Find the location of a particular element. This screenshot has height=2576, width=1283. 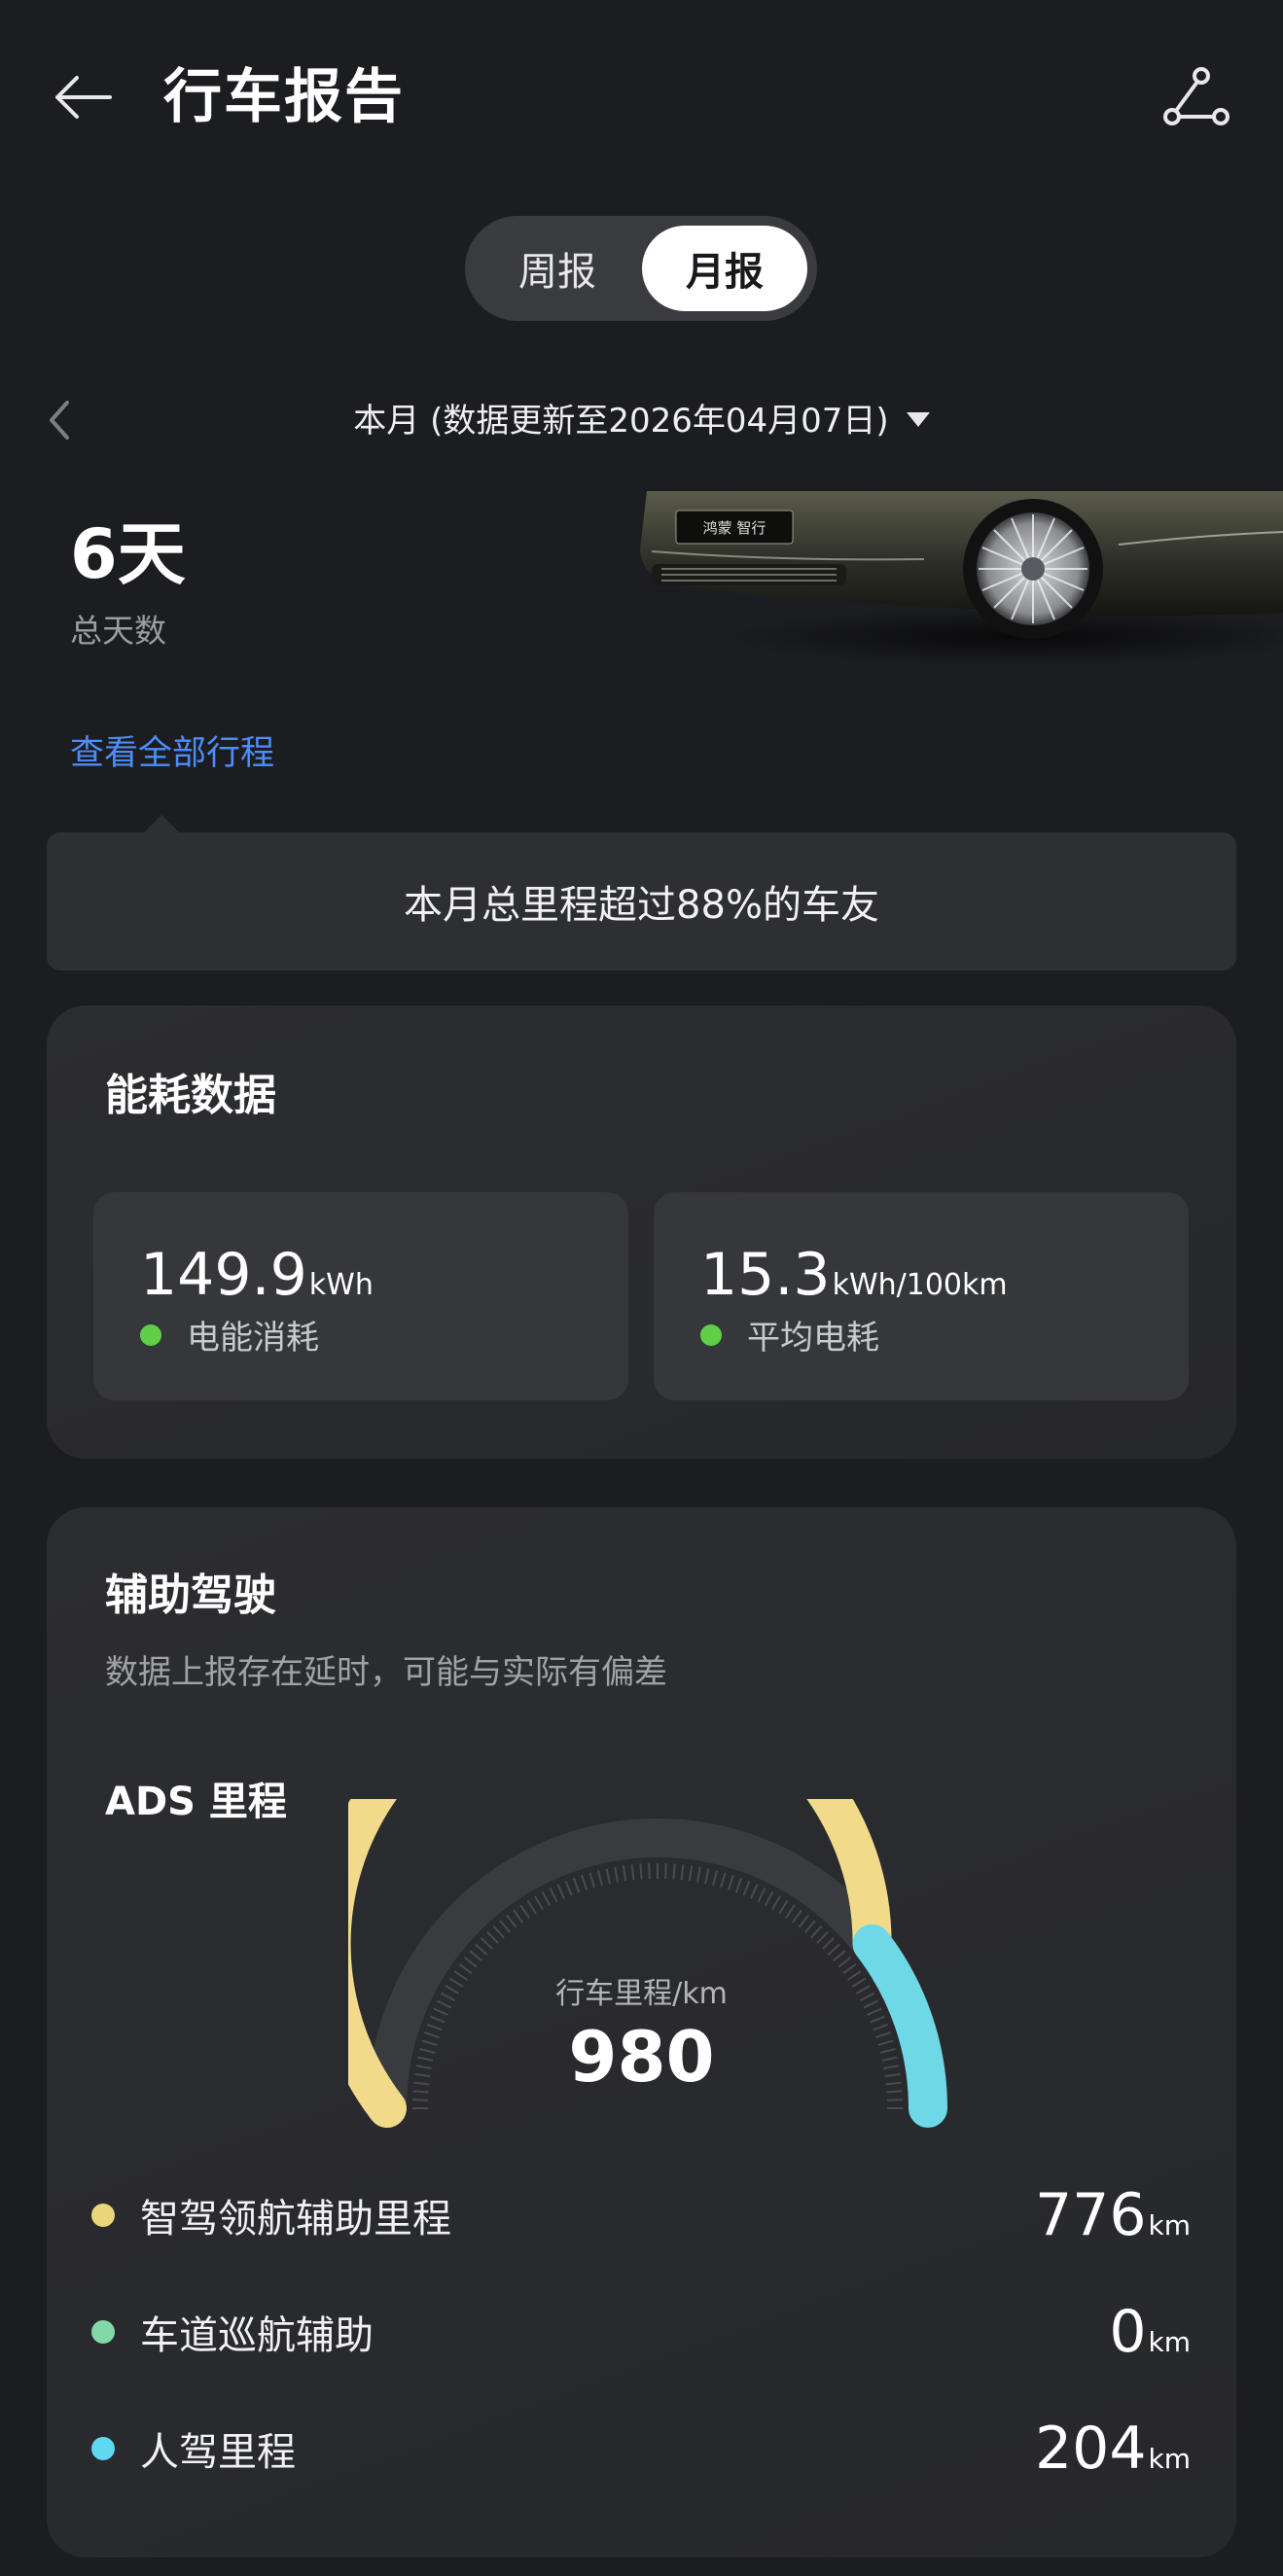

period-label: 本月 (数据更新至2026年04月07日) is located at coordinates (621, 421).